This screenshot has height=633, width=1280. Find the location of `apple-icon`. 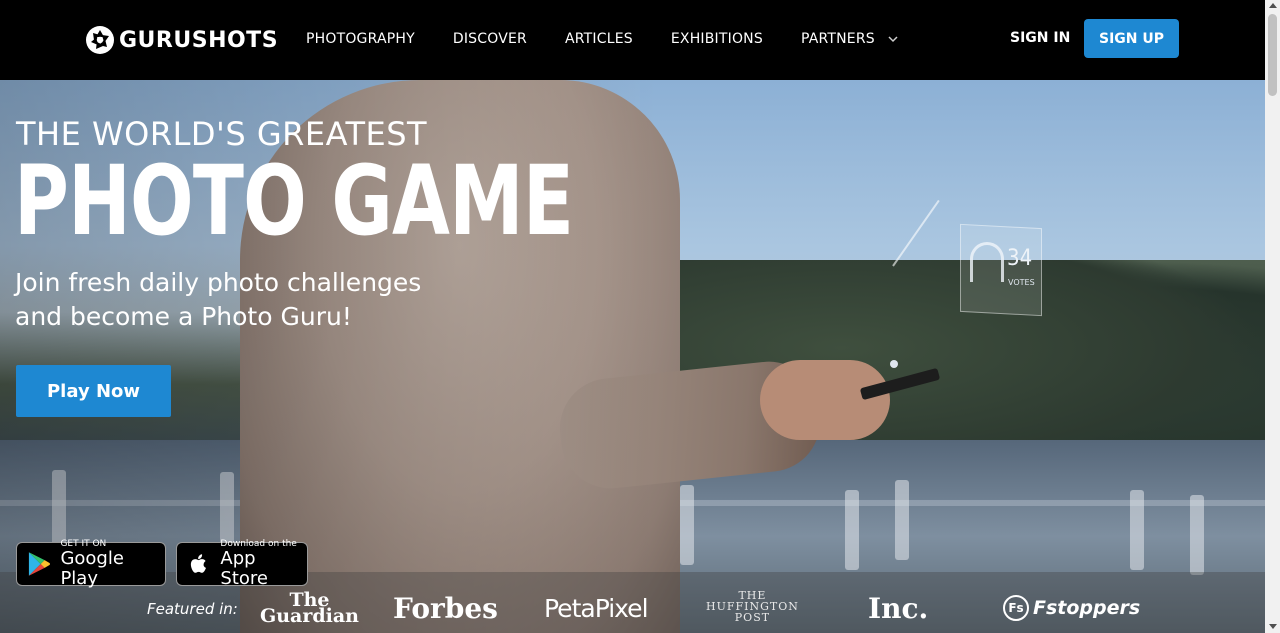

apple-icon is located at coordinates (198, 563).